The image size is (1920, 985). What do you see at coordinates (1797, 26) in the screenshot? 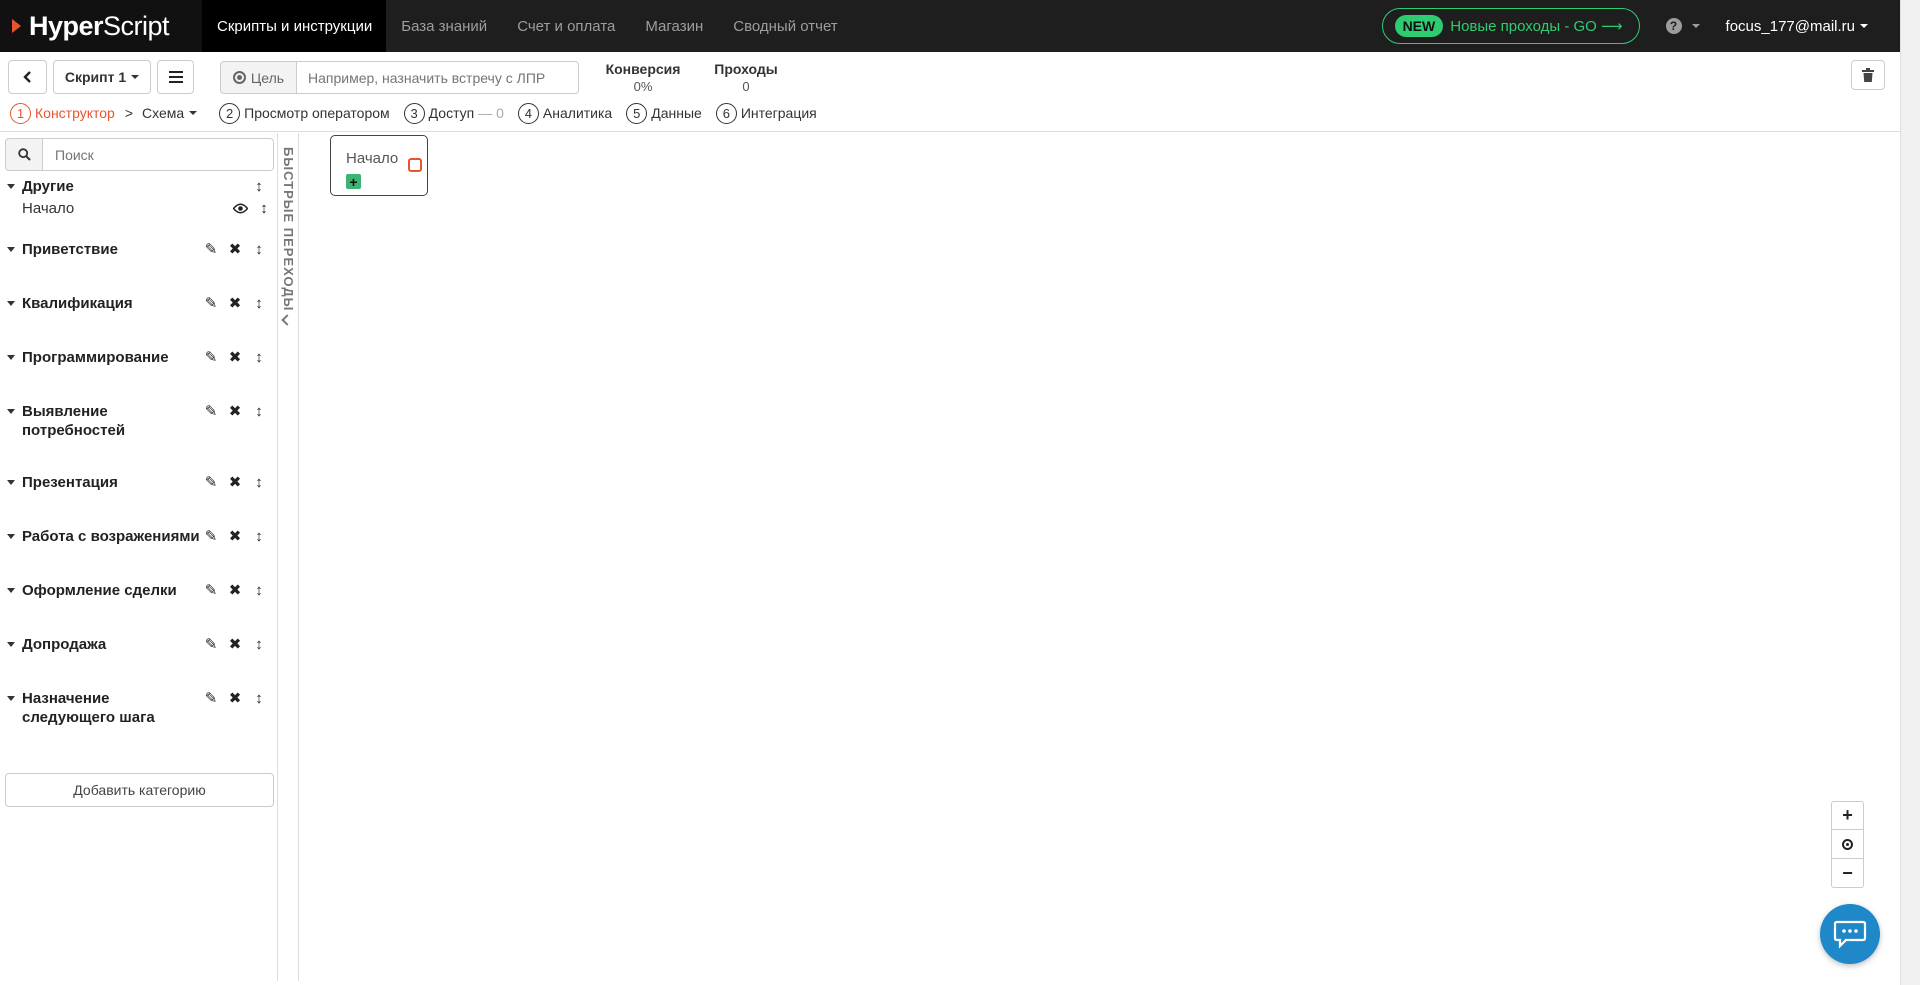
I see `user-menu: focus_177@mail.ru` at bounding box center [1797, 26].